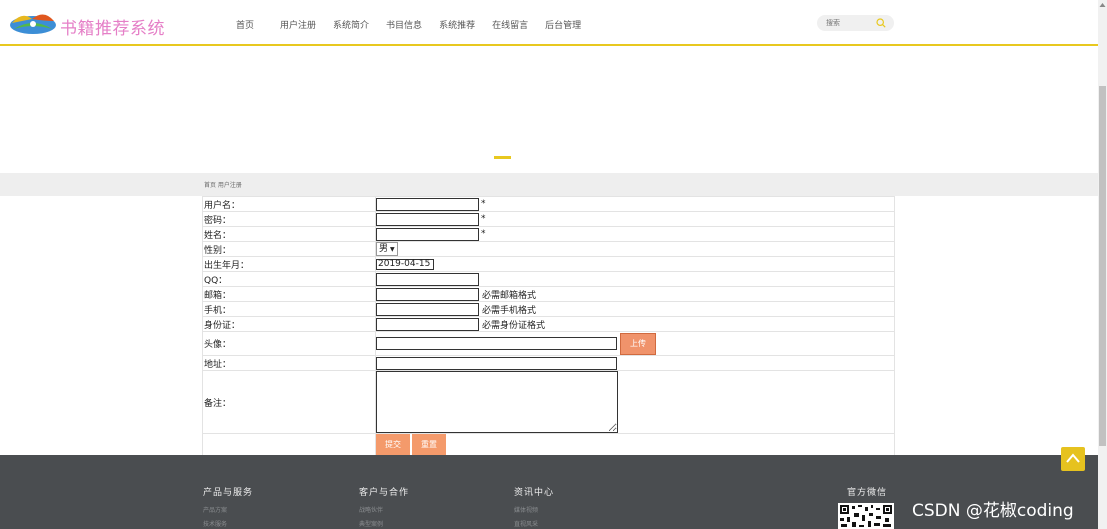 This screenshot has width=1107, height=529. Describe the element at coordinates (1102, 266) in the screenshot. I see `scrollbar-thumb` at that location.